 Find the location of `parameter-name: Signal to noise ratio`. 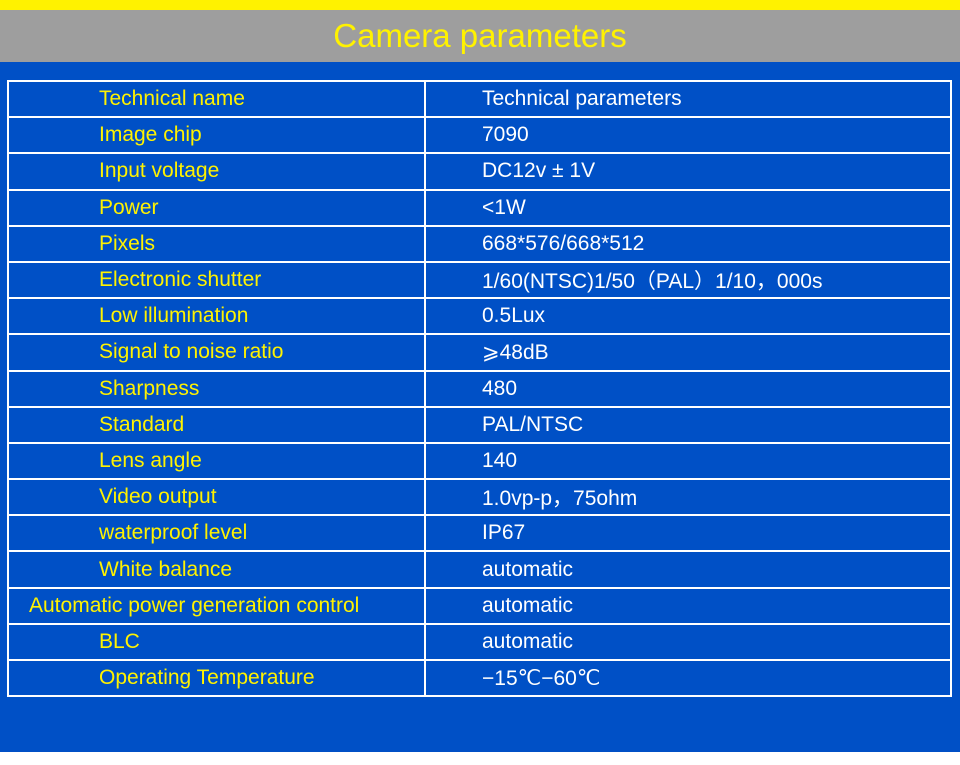

parameter-name: Signal to noise ratio is located at coordinates (216, 352).